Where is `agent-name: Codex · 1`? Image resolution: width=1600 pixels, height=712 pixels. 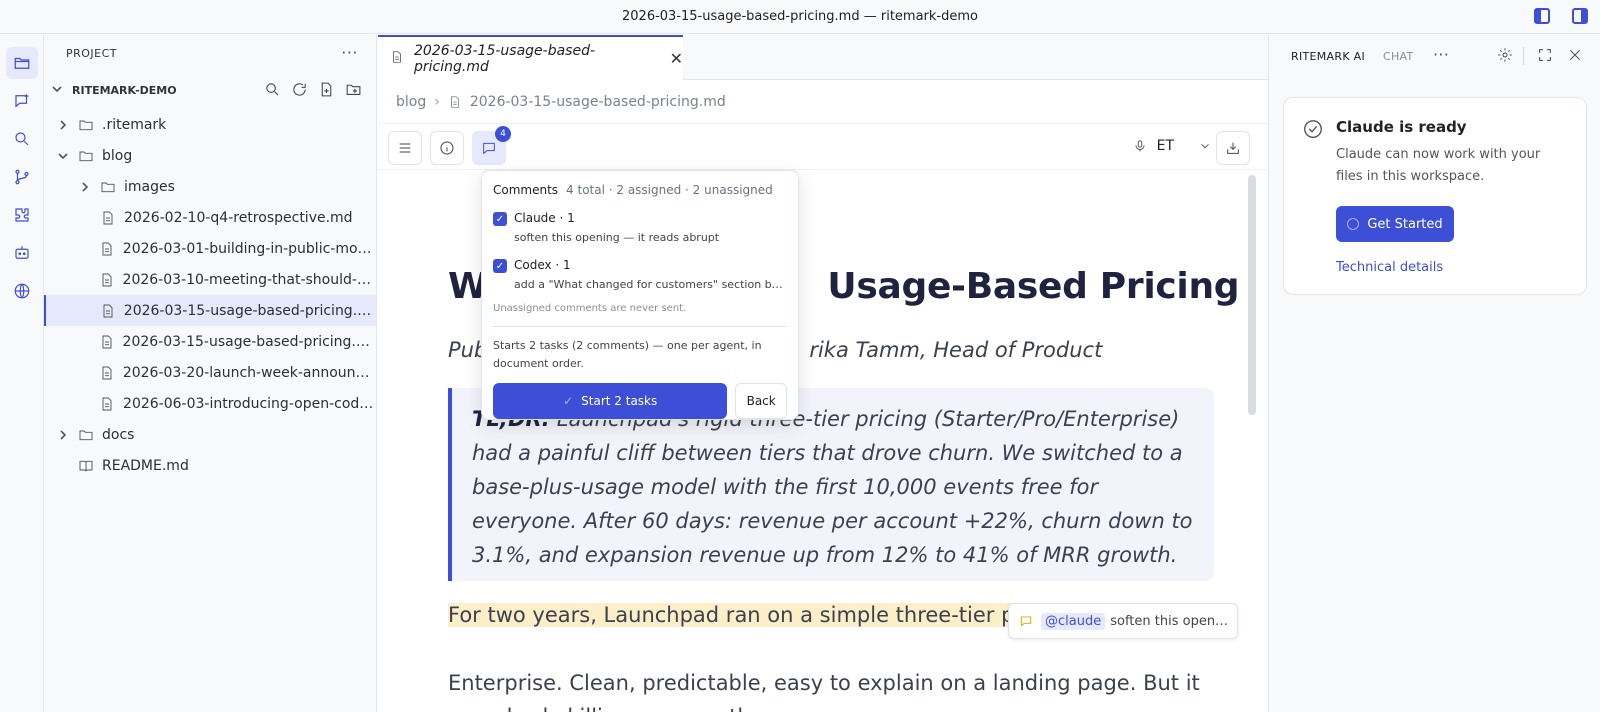
agent-name: Codex · 1 is located at coordinates (542, 265).